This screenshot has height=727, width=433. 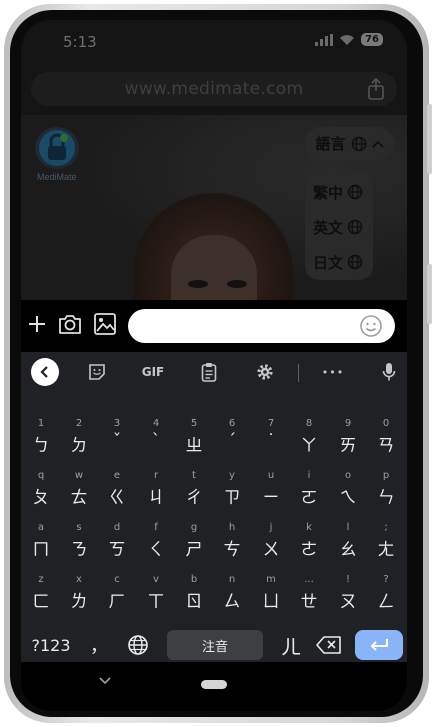 What do you see at coordinates (328, 192) in the screenshot?
I see `language-option-label: 繁中` at bounding box center [328, 192].